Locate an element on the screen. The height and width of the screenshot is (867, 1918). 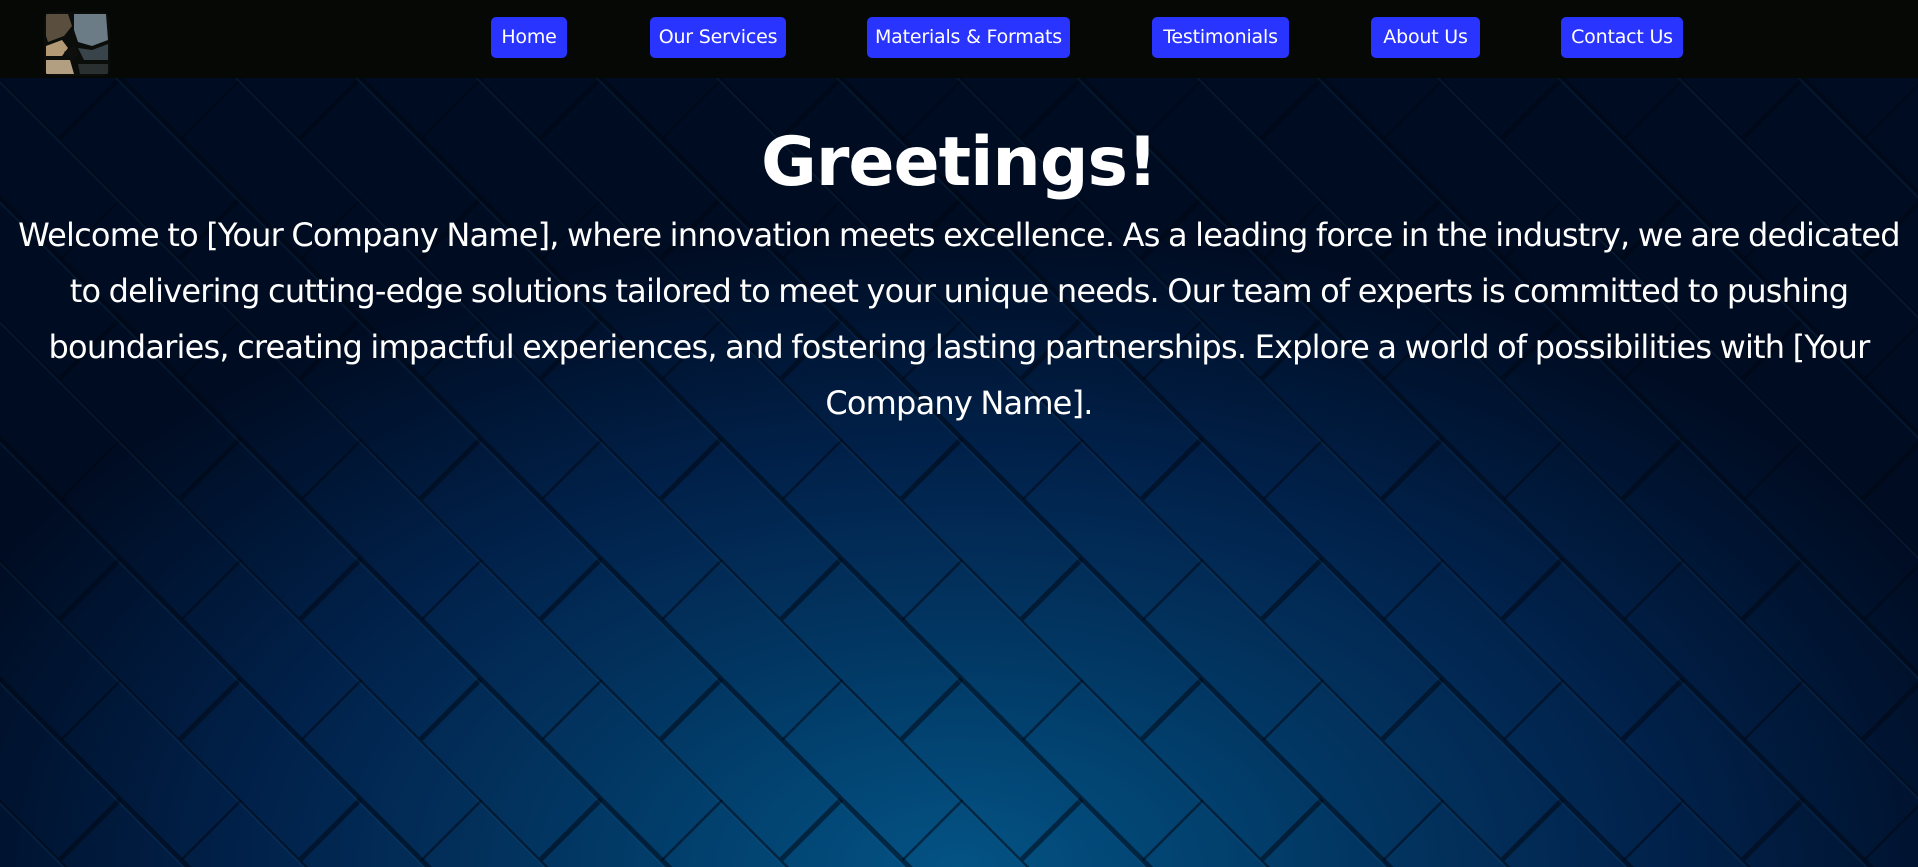
hero-title: Greetings! is located at coordinates (959, 162).